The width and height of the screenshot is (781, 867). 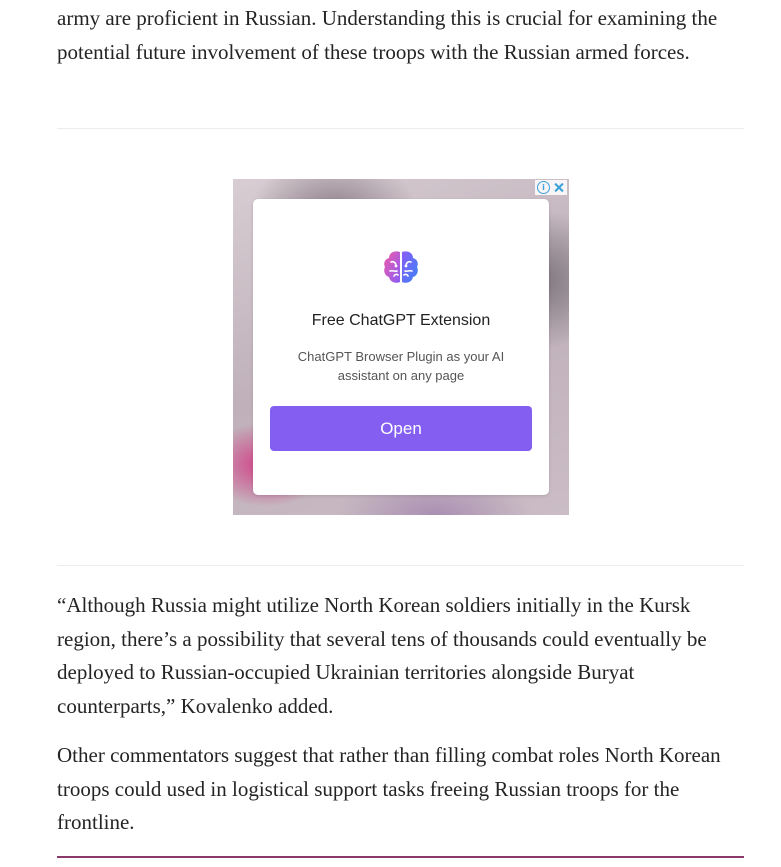 I want to click on ad-info-icon: i, so click(x=543, y=187).